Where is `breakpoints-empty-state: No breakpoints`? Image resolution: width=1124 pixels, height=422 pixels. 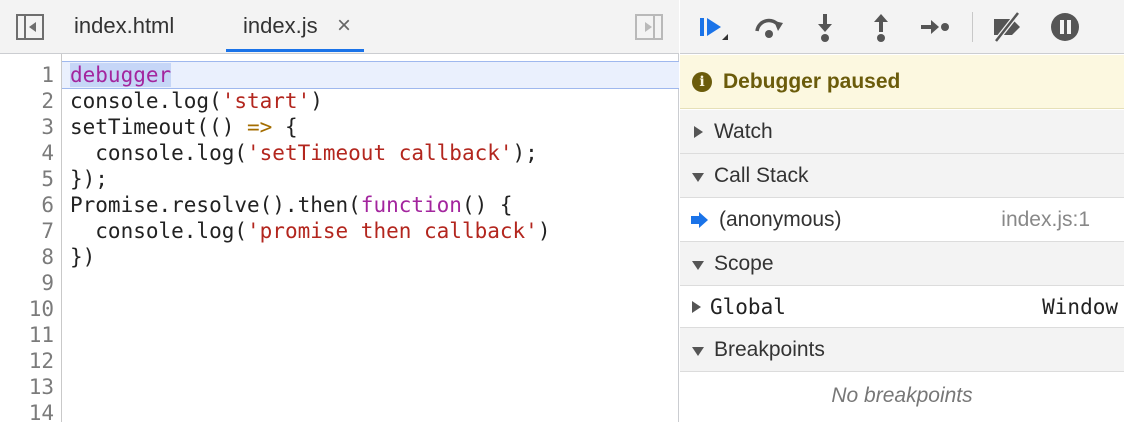
breakpoints-empty-state: No breakpoints is located at coordinates (902, 397).